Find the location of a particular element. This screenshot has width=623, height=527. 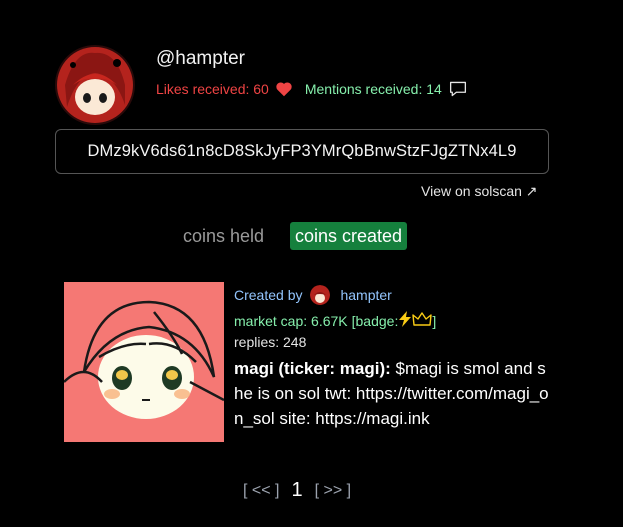

view-on-solscan-link: View on solscan ↗ is located at coordinates (479, 191).